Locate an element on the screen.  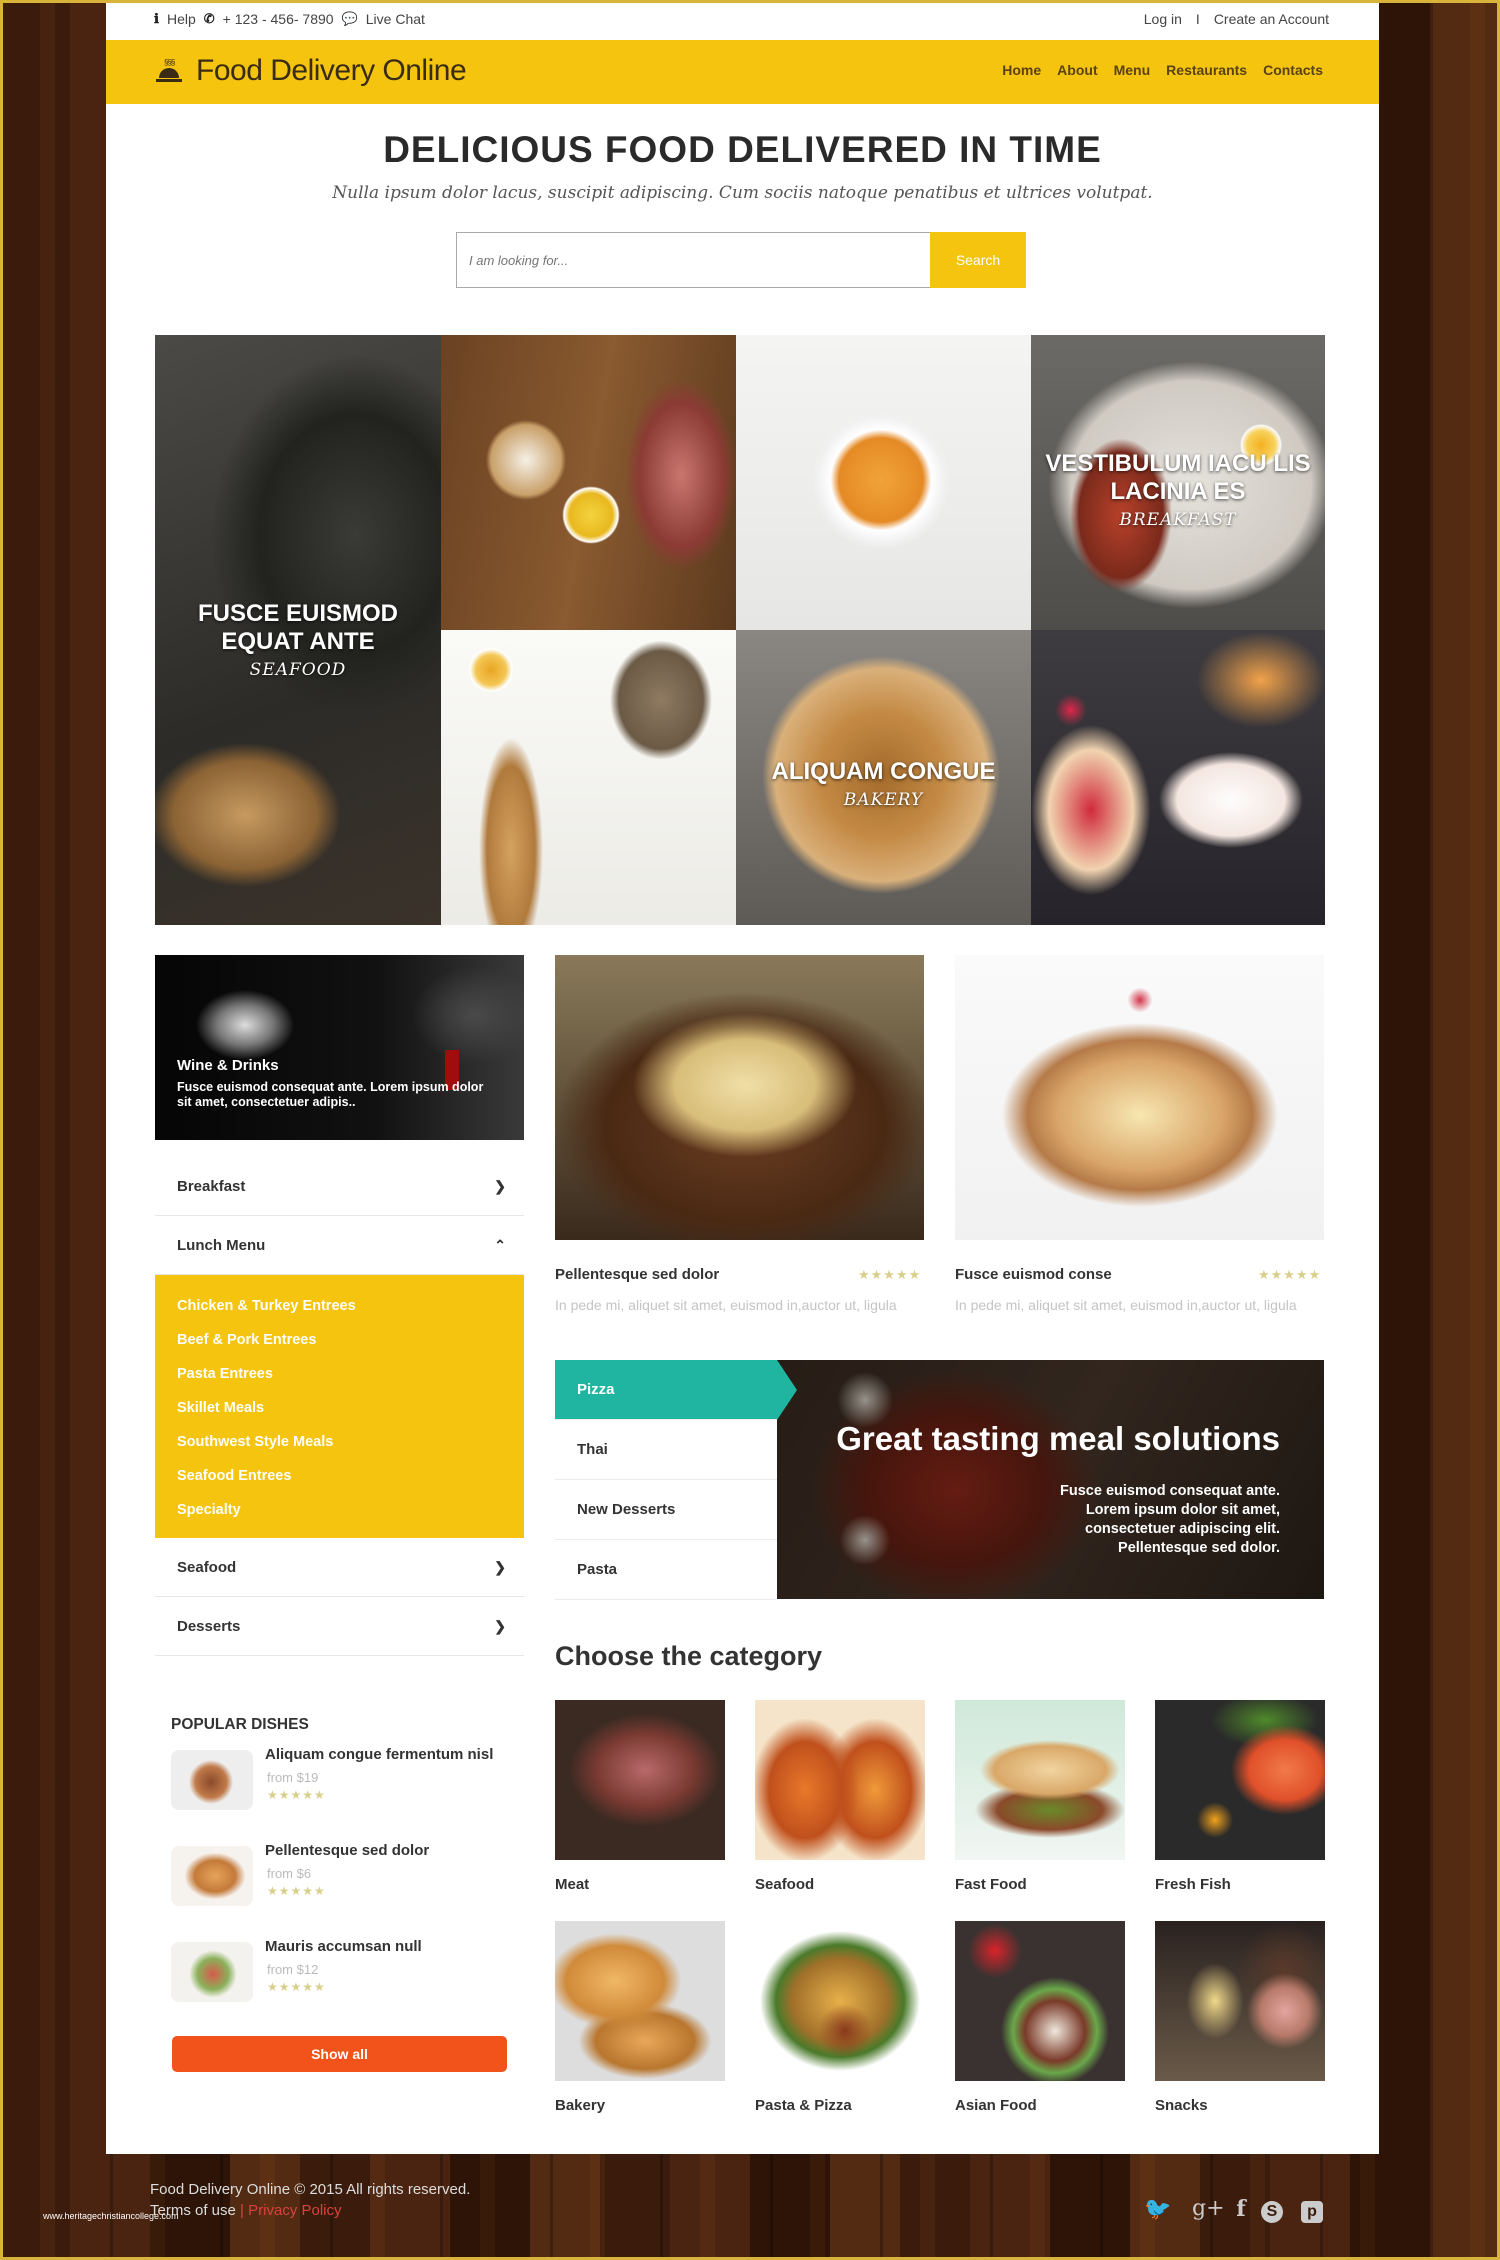
category-image-fast-food is located at coordinates (1040, 1780).